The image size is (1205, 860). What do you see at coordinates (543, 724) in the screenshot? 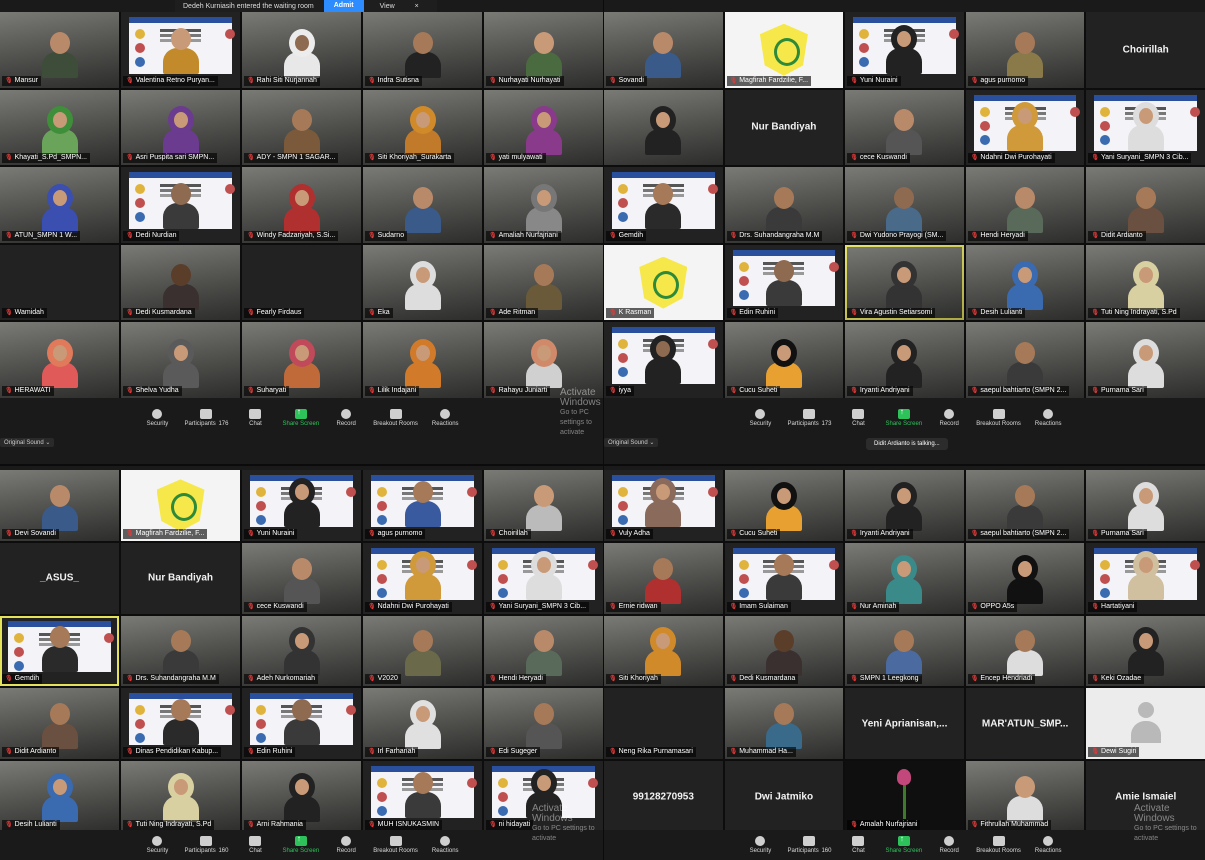
I see `participant-tile: 🎙 Edi Sugeger` at bounding box center [543, 724].